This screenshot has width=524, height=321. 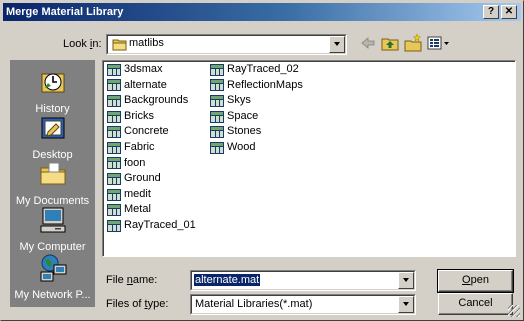 What do you see at coordinates (256, 132) in the screenshot?
I see `list-item: Stones` at bounding box center [256, 132].